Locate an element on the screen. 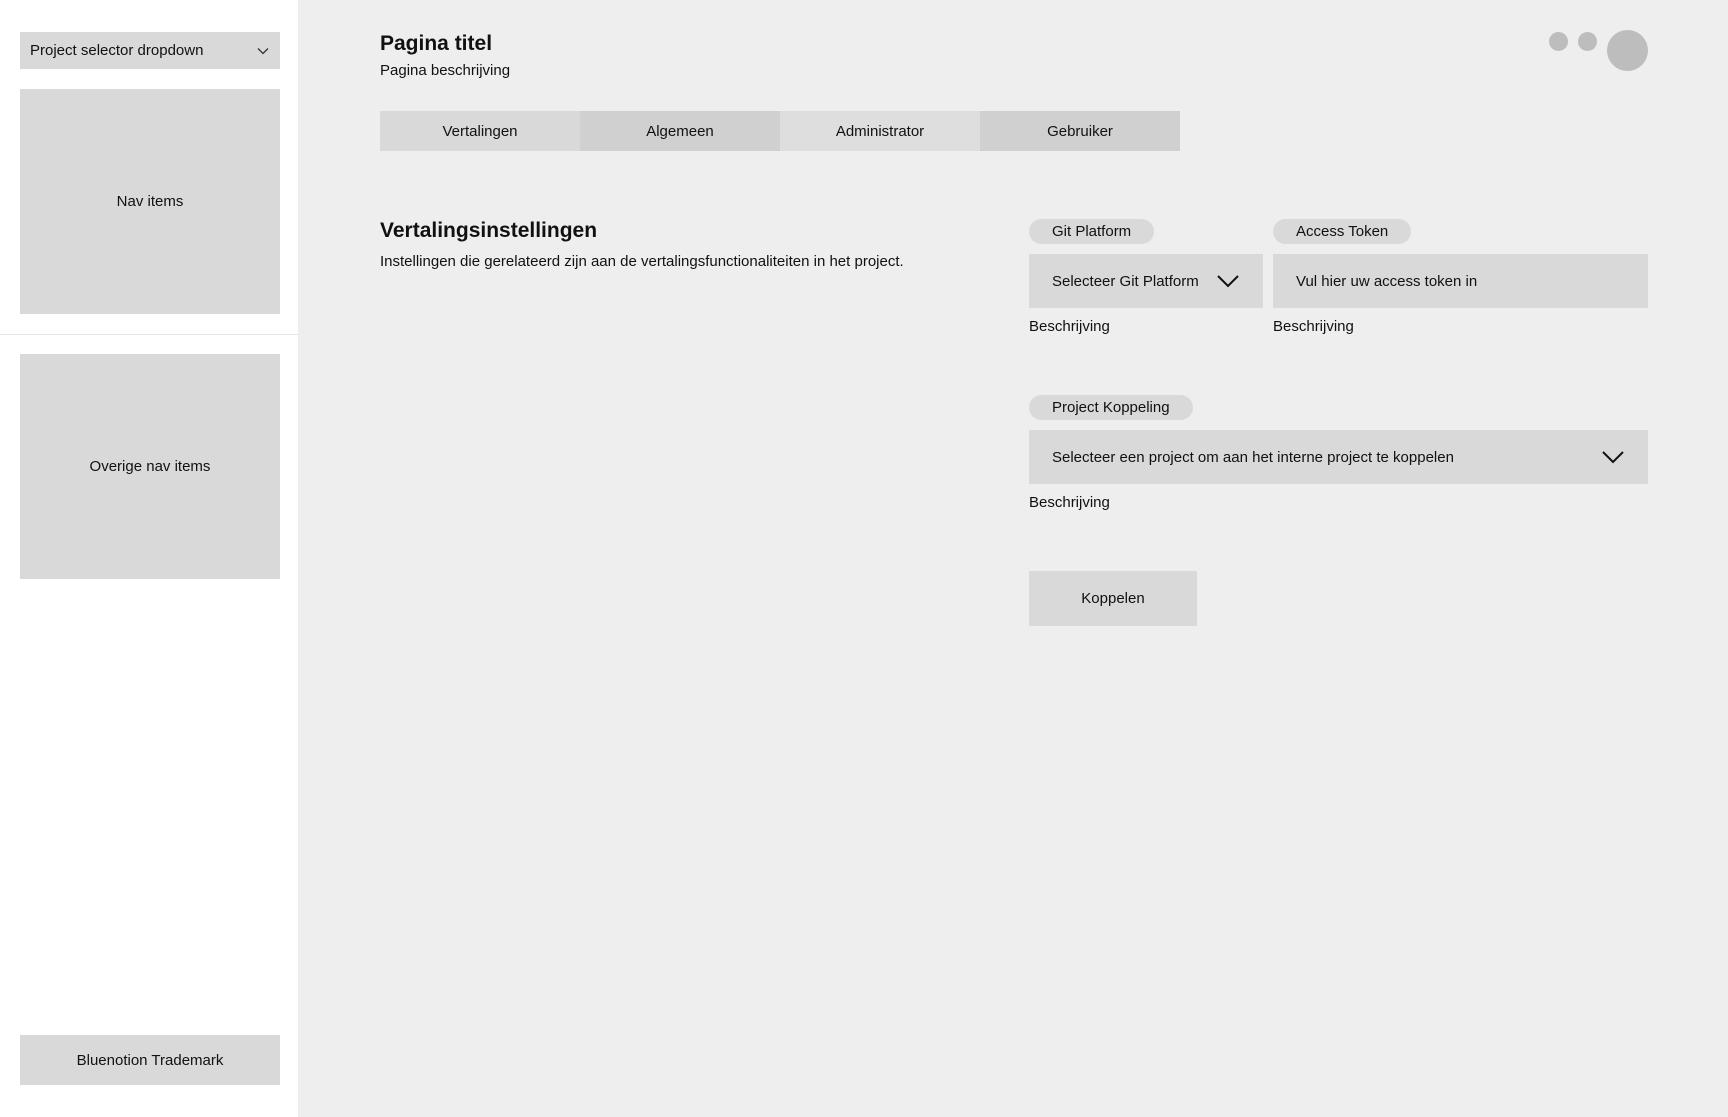 The height and width of the screenshot is (1117, 1728). header-actions is located at coordinates (1598, 50).